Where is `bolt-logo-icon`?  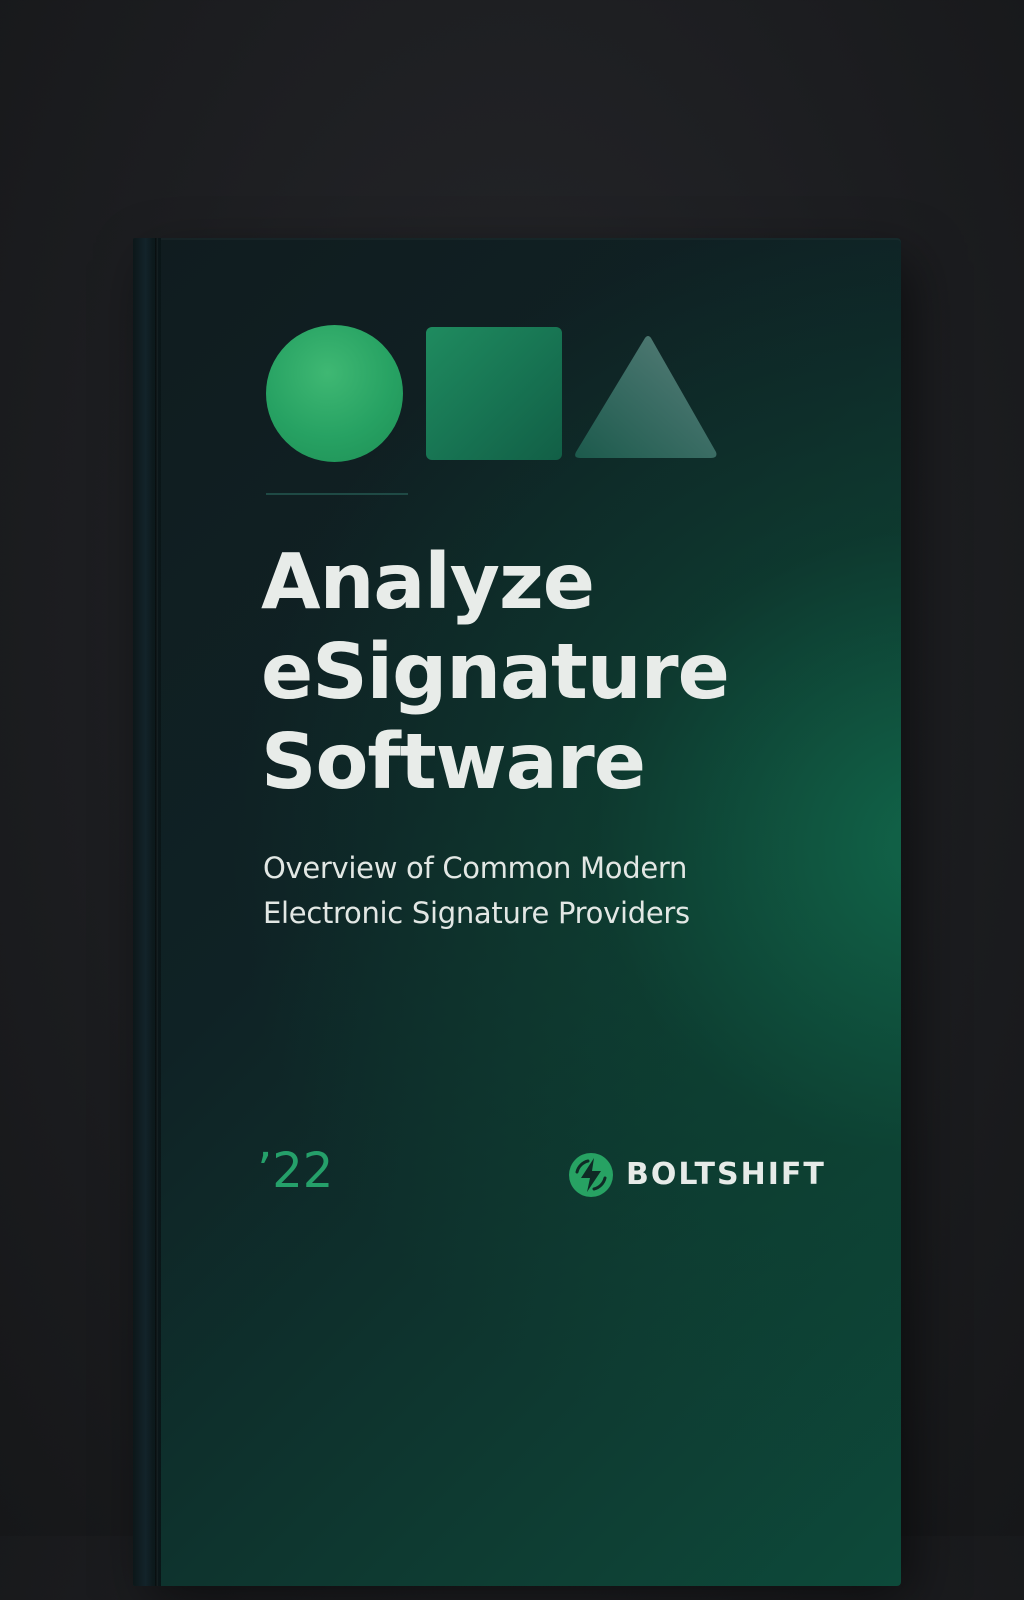
bolt-logo-icon is located at coordinates (591, 1175).